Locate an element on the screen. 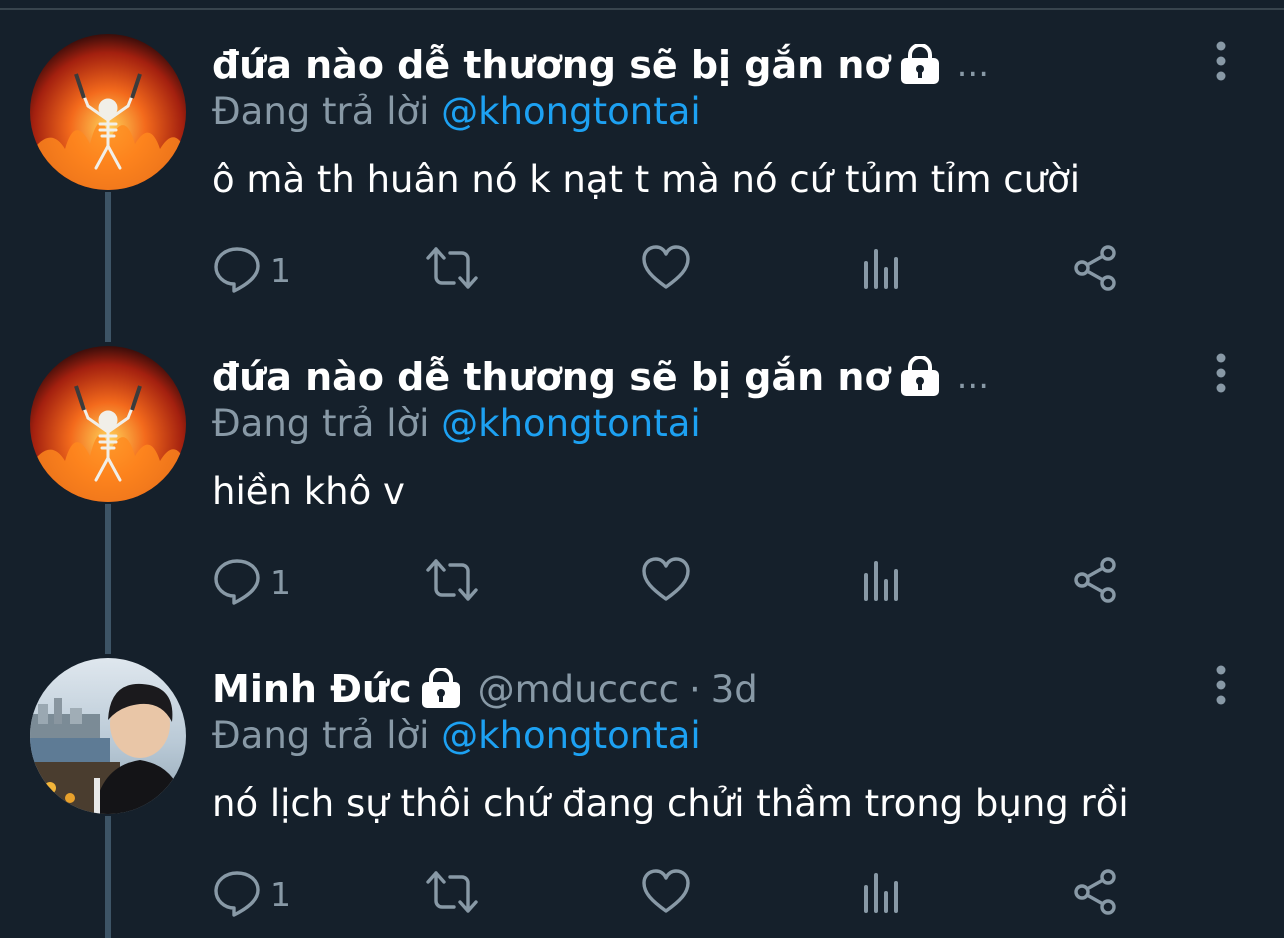 The width and height of the screenshot is (1284, 938). display-name: Minh Đức is located at coordinates (312, 689).